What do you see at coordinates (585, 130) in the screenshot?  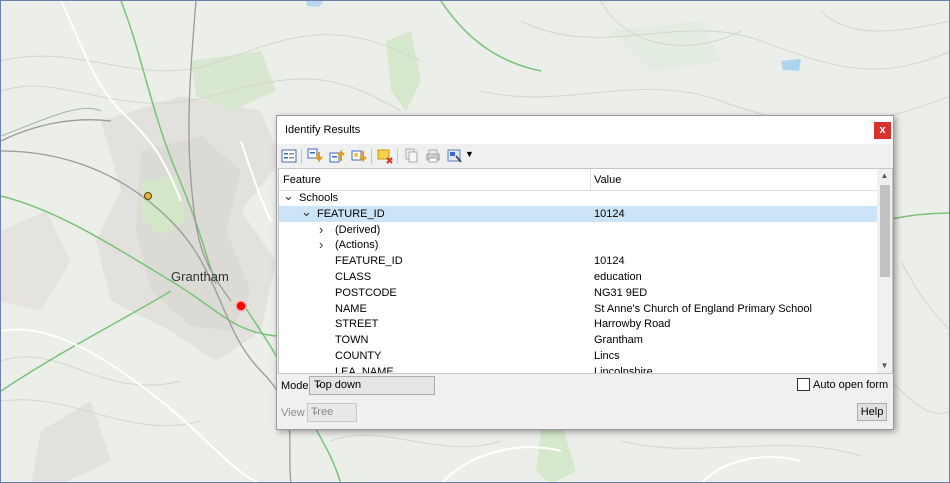 I see `dialog-titlebar: Identify Results x` at bounding box center [585, 130].